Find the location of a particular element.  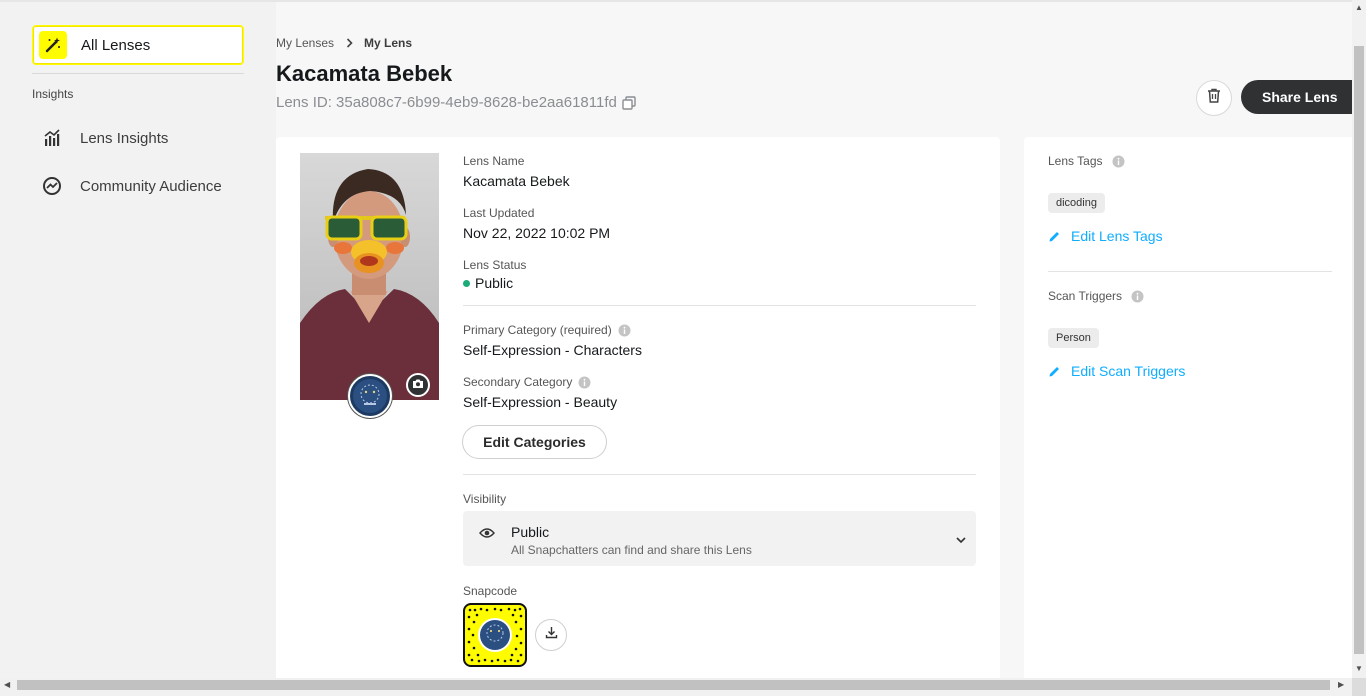

vertical-scrollbar: ▲ ▼ is located at coordinates (1359, 339).